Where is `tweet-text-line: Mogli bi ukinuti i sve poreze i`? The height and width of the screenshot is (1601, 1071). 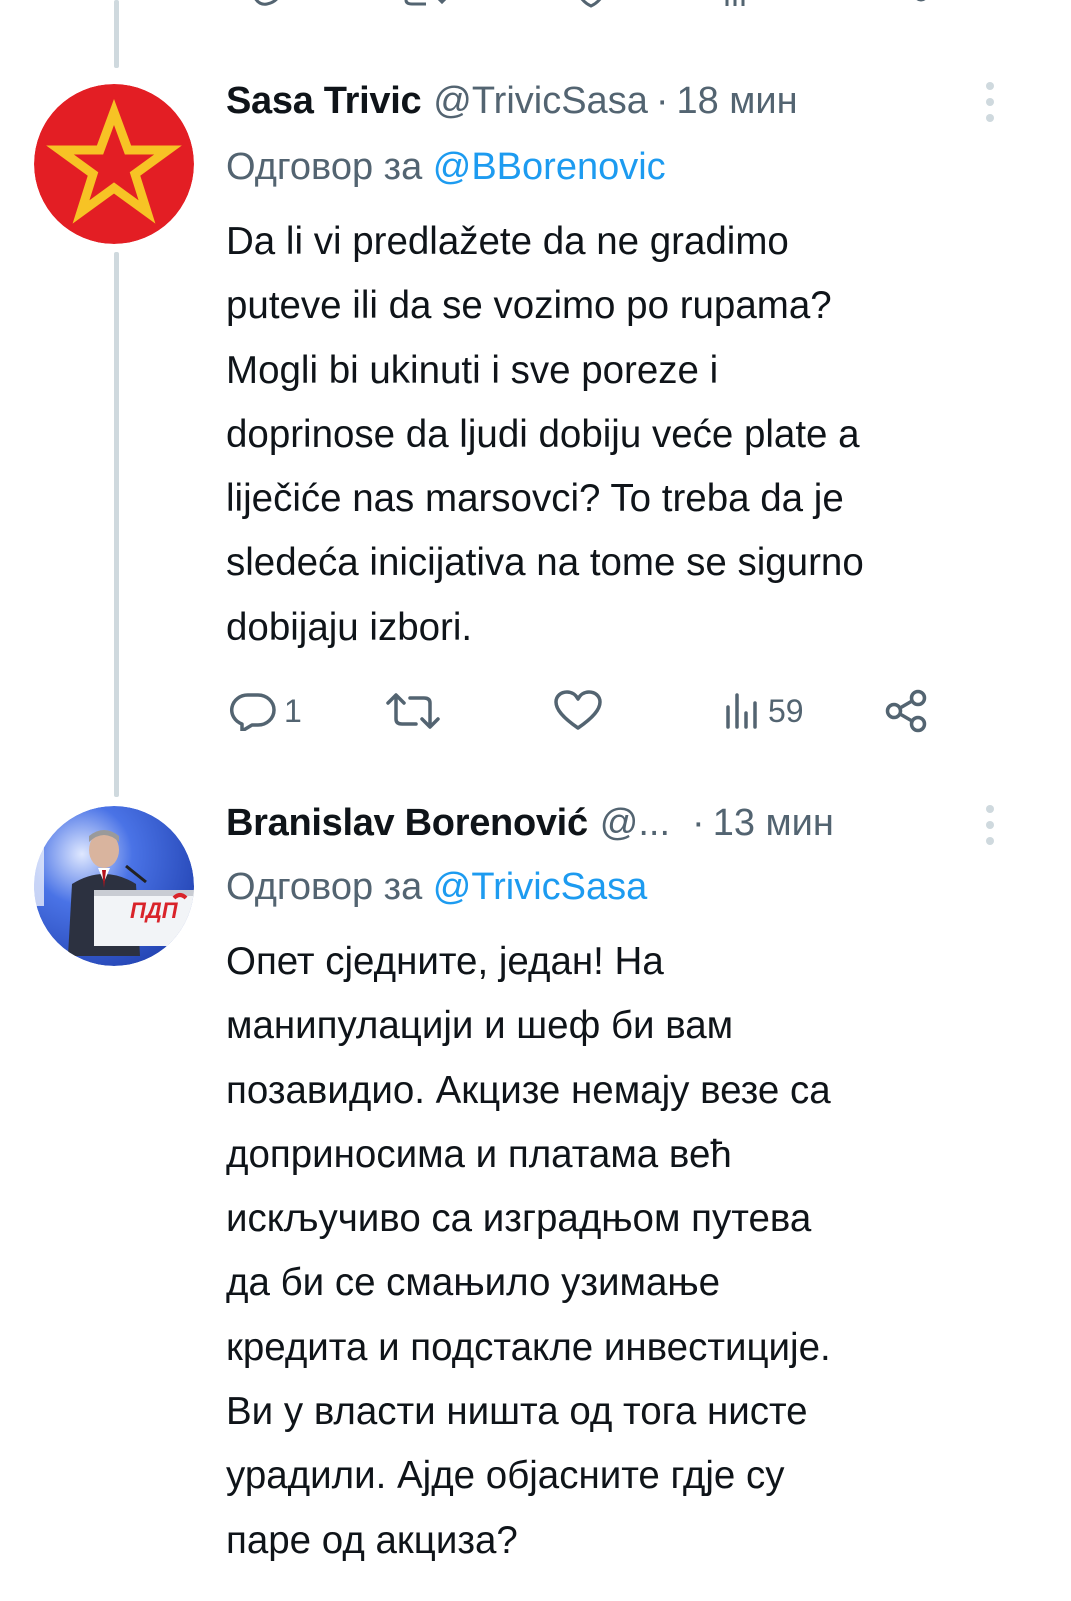 tweet-text-line: Mogli bi ukinuti i sve poreze i is located at coordinates (472, 370).